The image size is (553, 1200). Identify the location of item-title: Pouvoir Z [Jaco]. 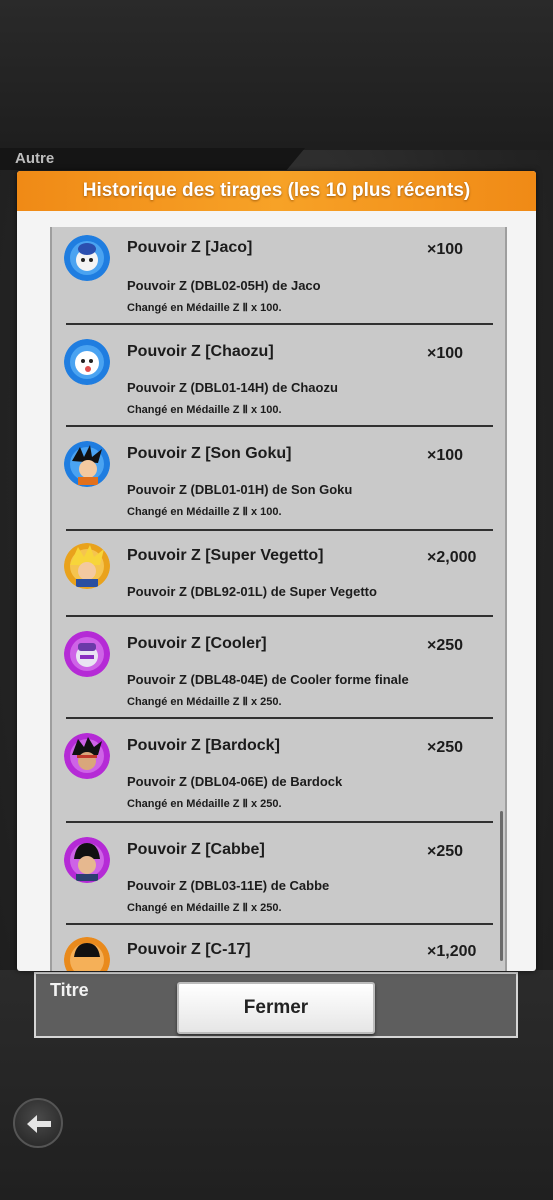
(190, 247).